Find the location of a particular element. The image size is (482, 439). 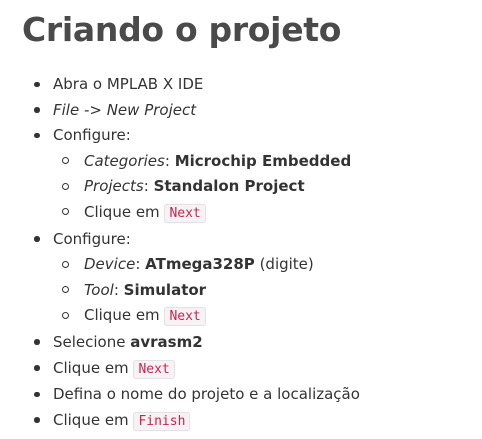

step-text: Defina o nome do projeto e a localização is located at coordinates (206, 394).